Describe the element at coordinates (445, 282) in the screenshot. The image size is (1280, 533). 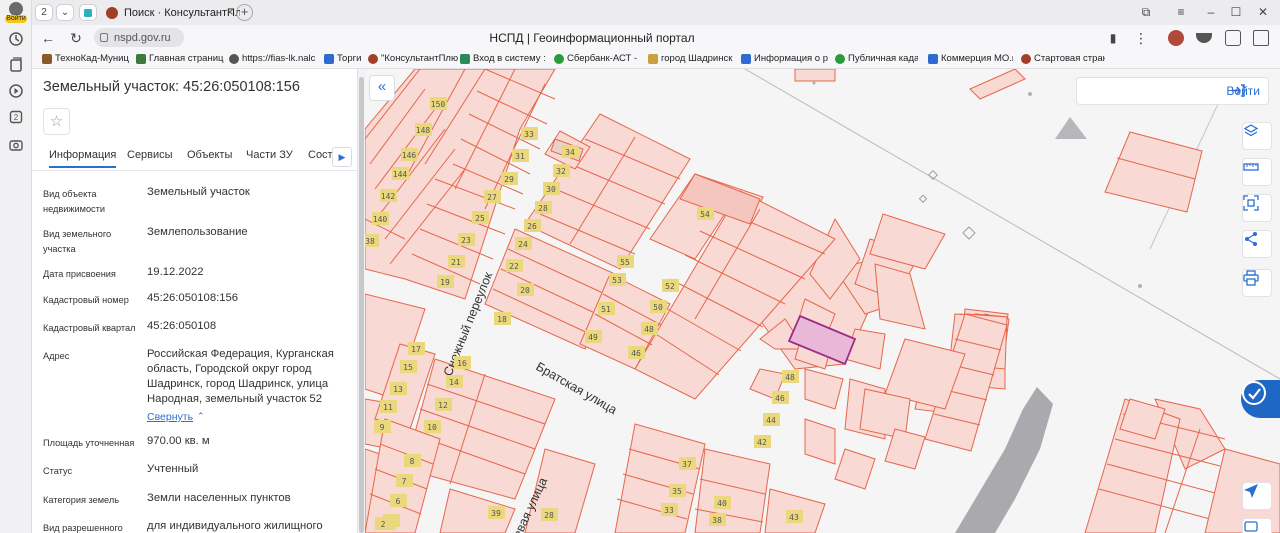
I see `lot-number-label: 19` at that location.